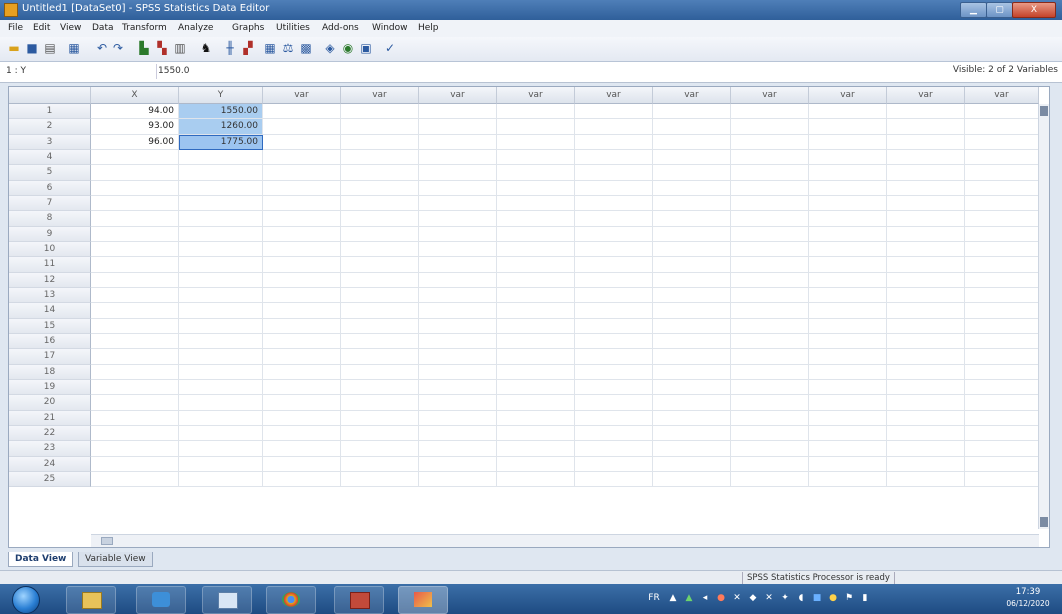 The image size is (1062, 614). What do you see at coordinates (785, 598) in the screenshot?
I see `tray-bluetooth-icon: ✦` at bounding box center [785, 598].